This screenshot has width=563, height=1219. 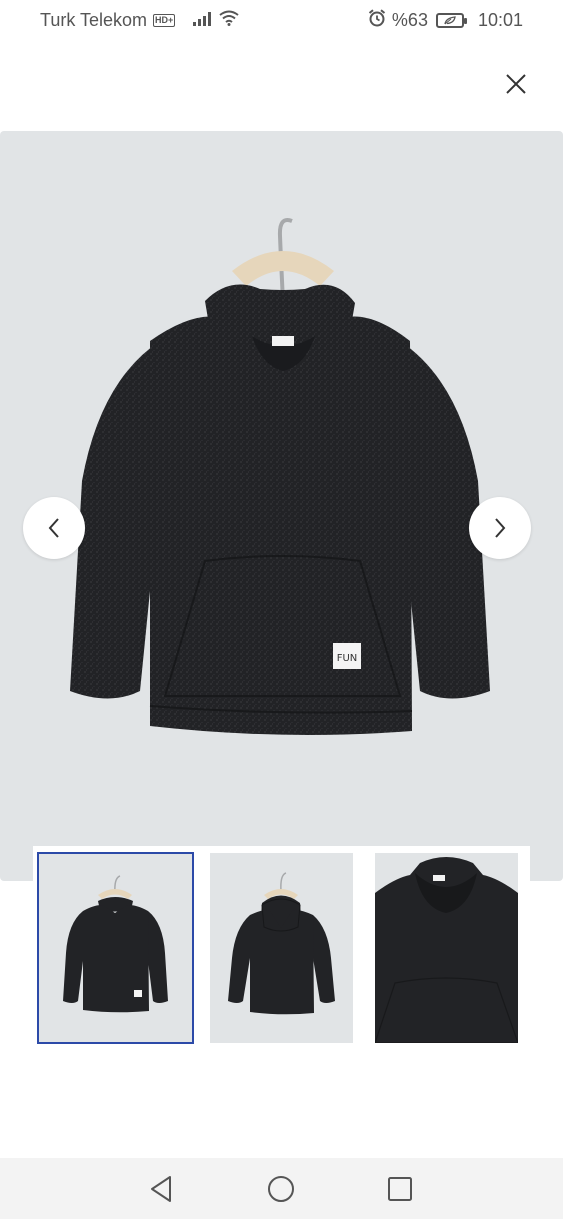 I want to click on carrier-name: Turk Telekom, so click(x=94, y=19).